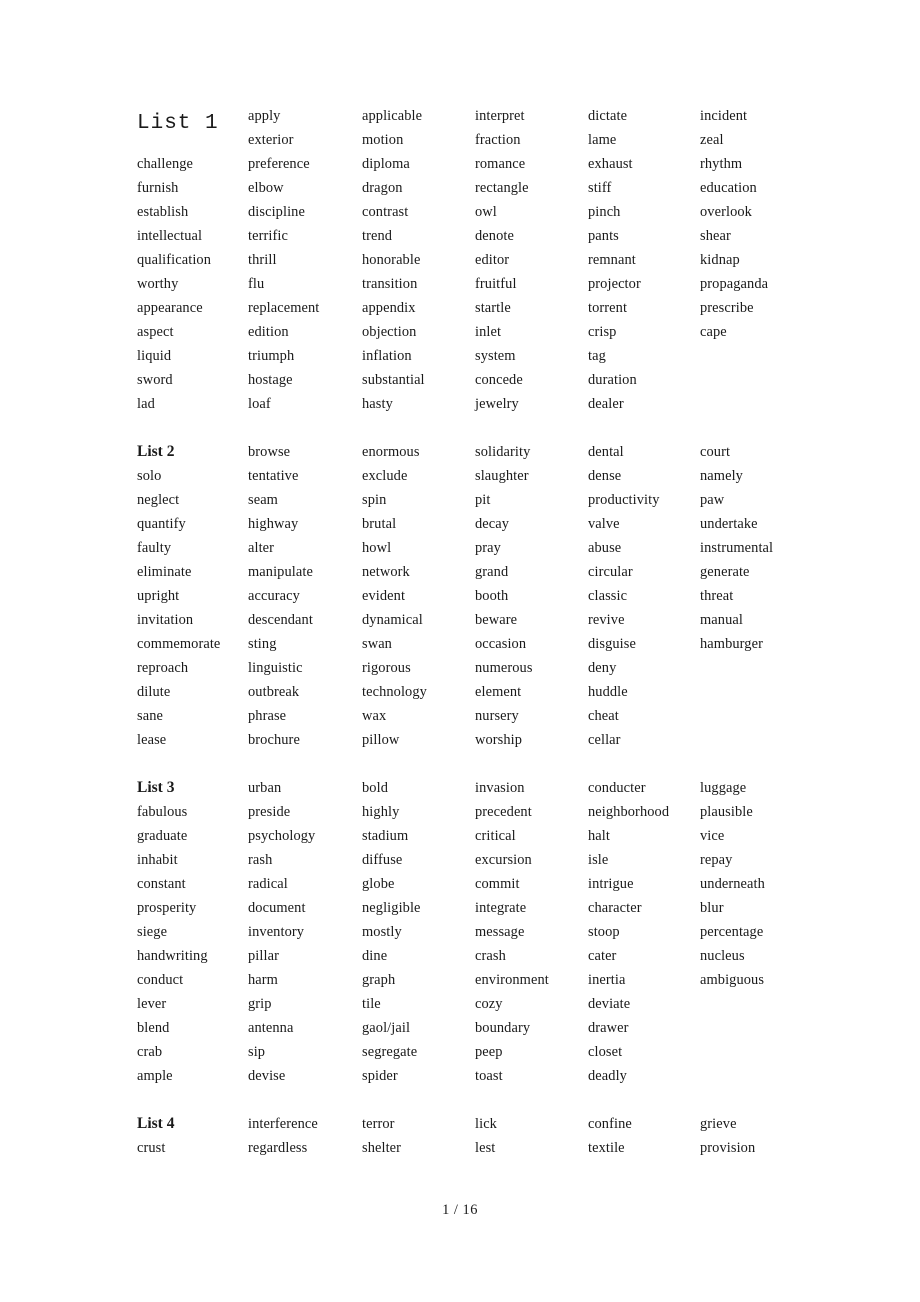 The width and height of the screenshot is (920, 1302). I want to click on word-cell: tentative, so click(273, 476).